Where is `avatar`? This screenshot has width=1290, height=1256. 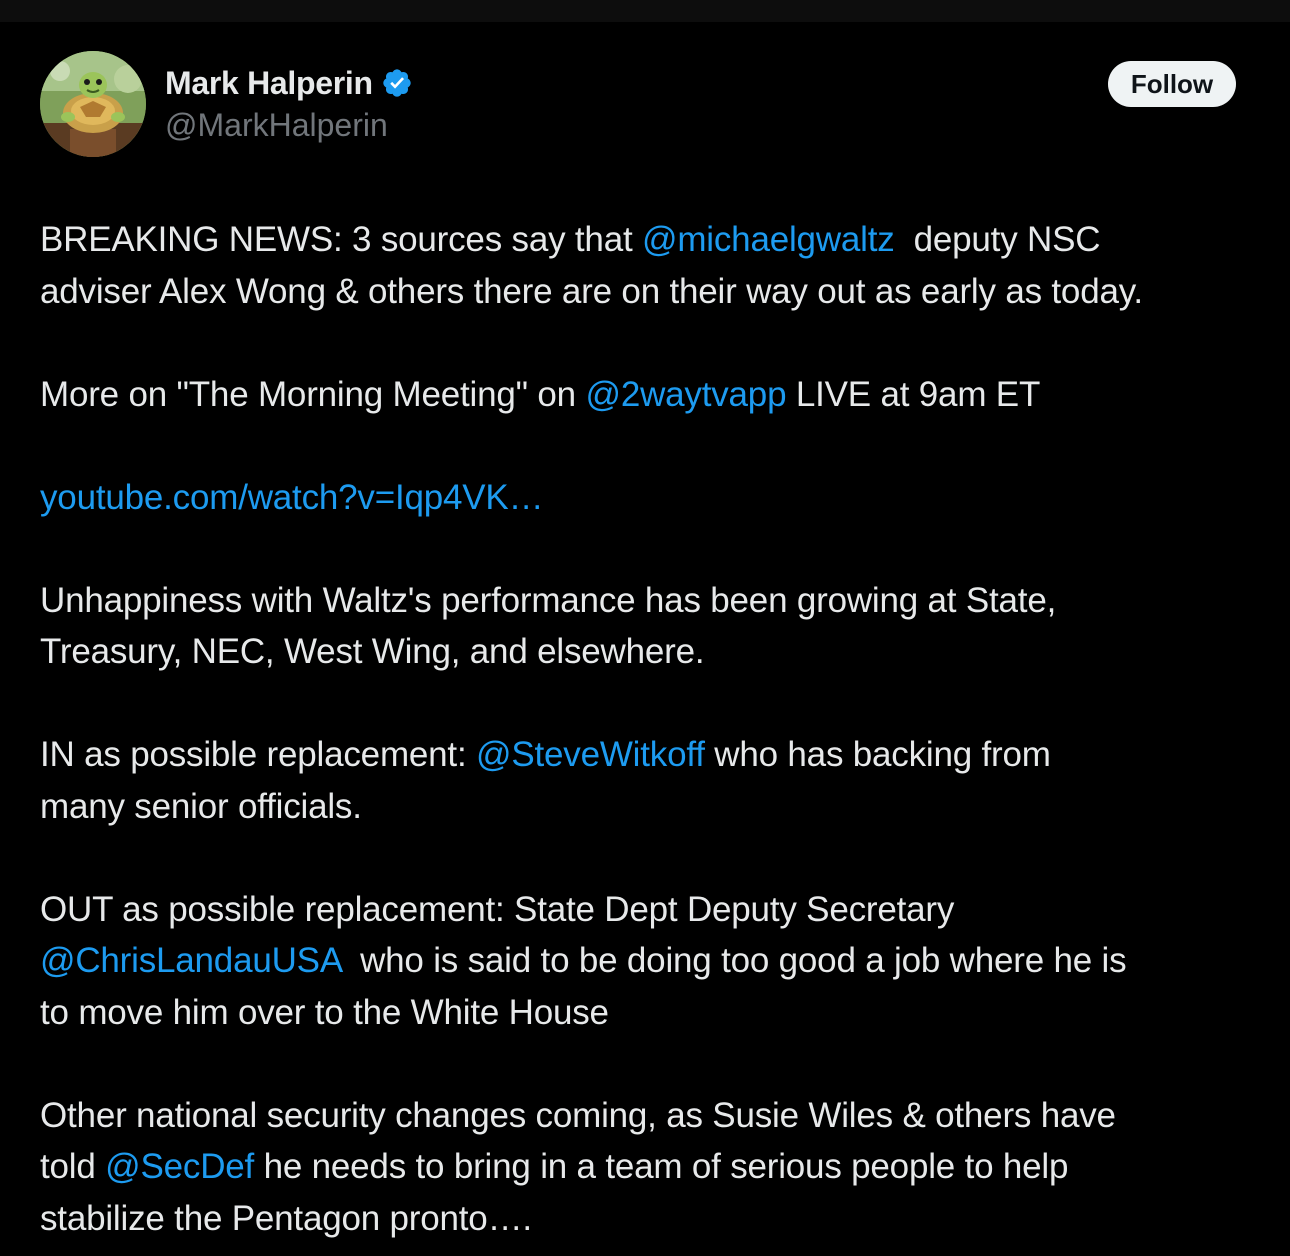
avatar is located at coordinates (93, 104).